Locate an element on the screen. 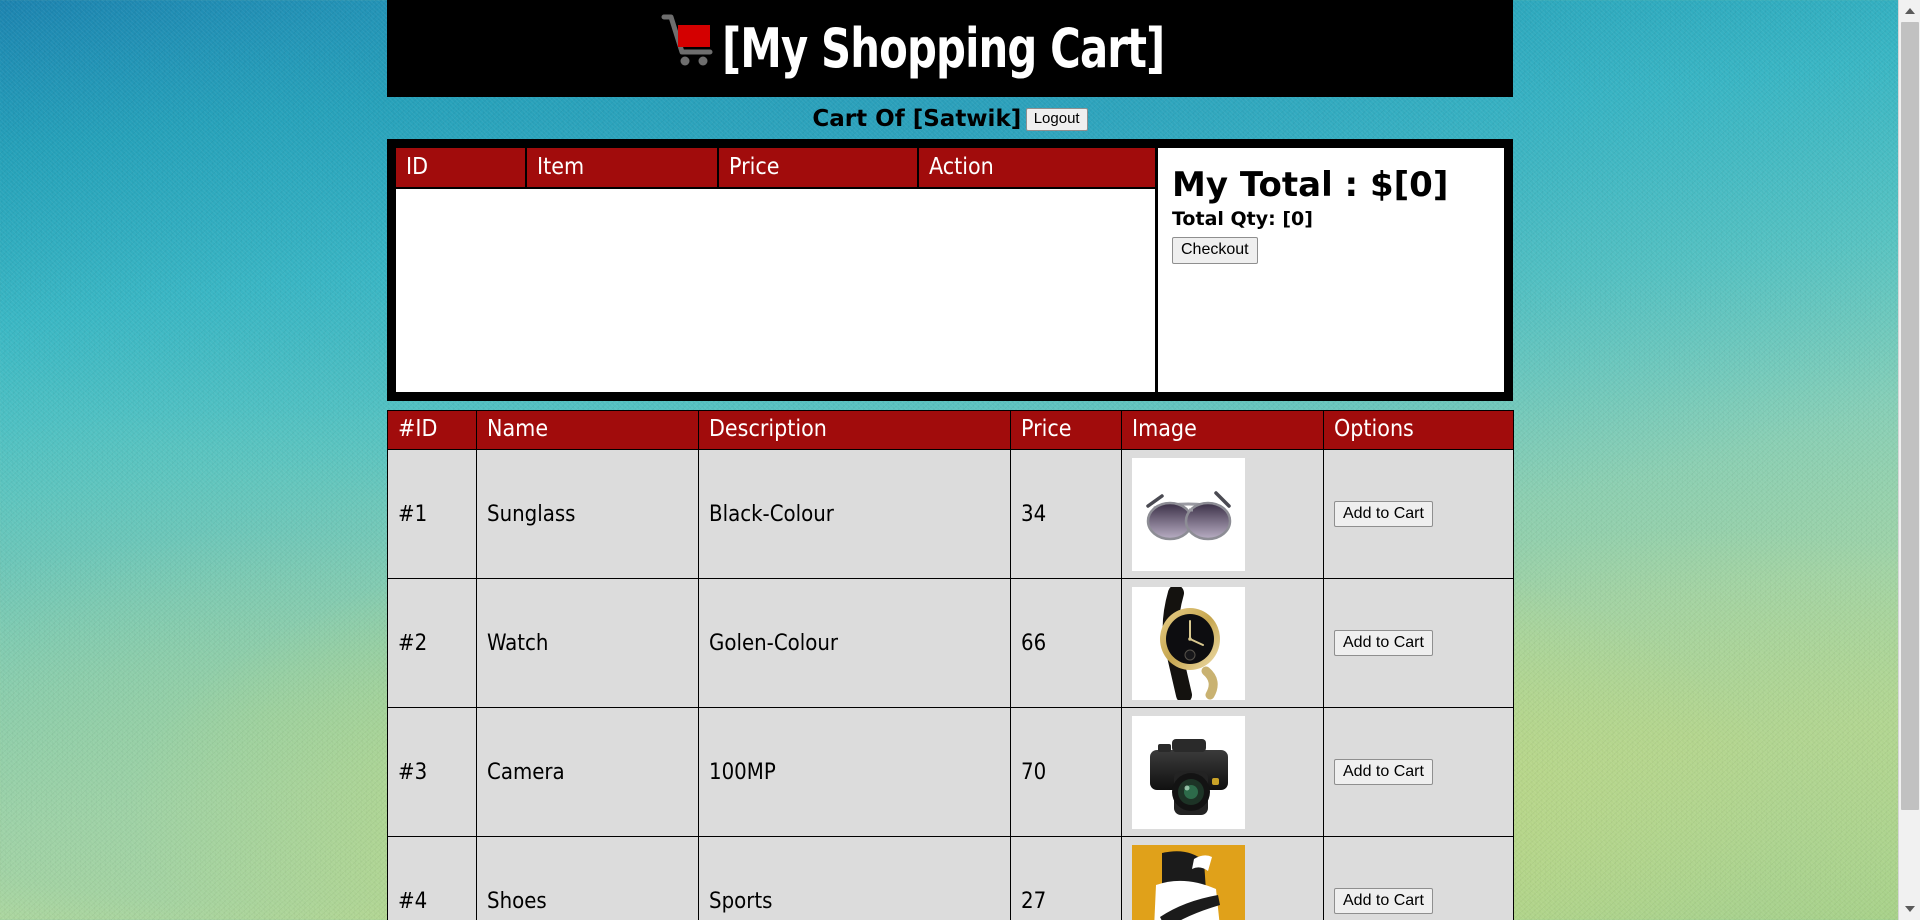  shopping-cart-icon is located at coordinates (689, 44).